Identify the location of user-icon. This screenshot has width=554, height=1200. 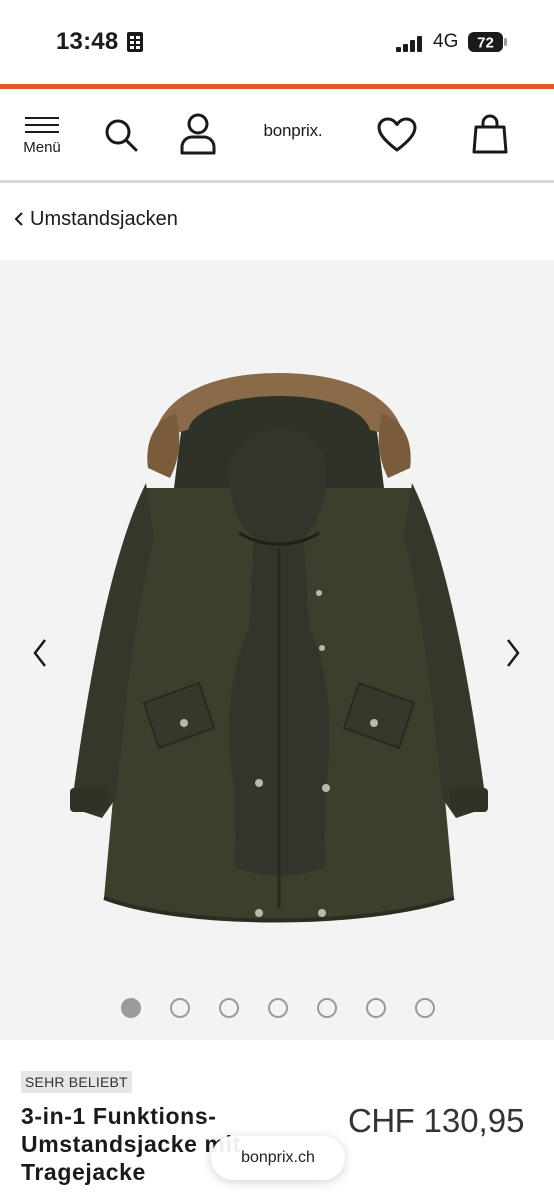
(198, 134).